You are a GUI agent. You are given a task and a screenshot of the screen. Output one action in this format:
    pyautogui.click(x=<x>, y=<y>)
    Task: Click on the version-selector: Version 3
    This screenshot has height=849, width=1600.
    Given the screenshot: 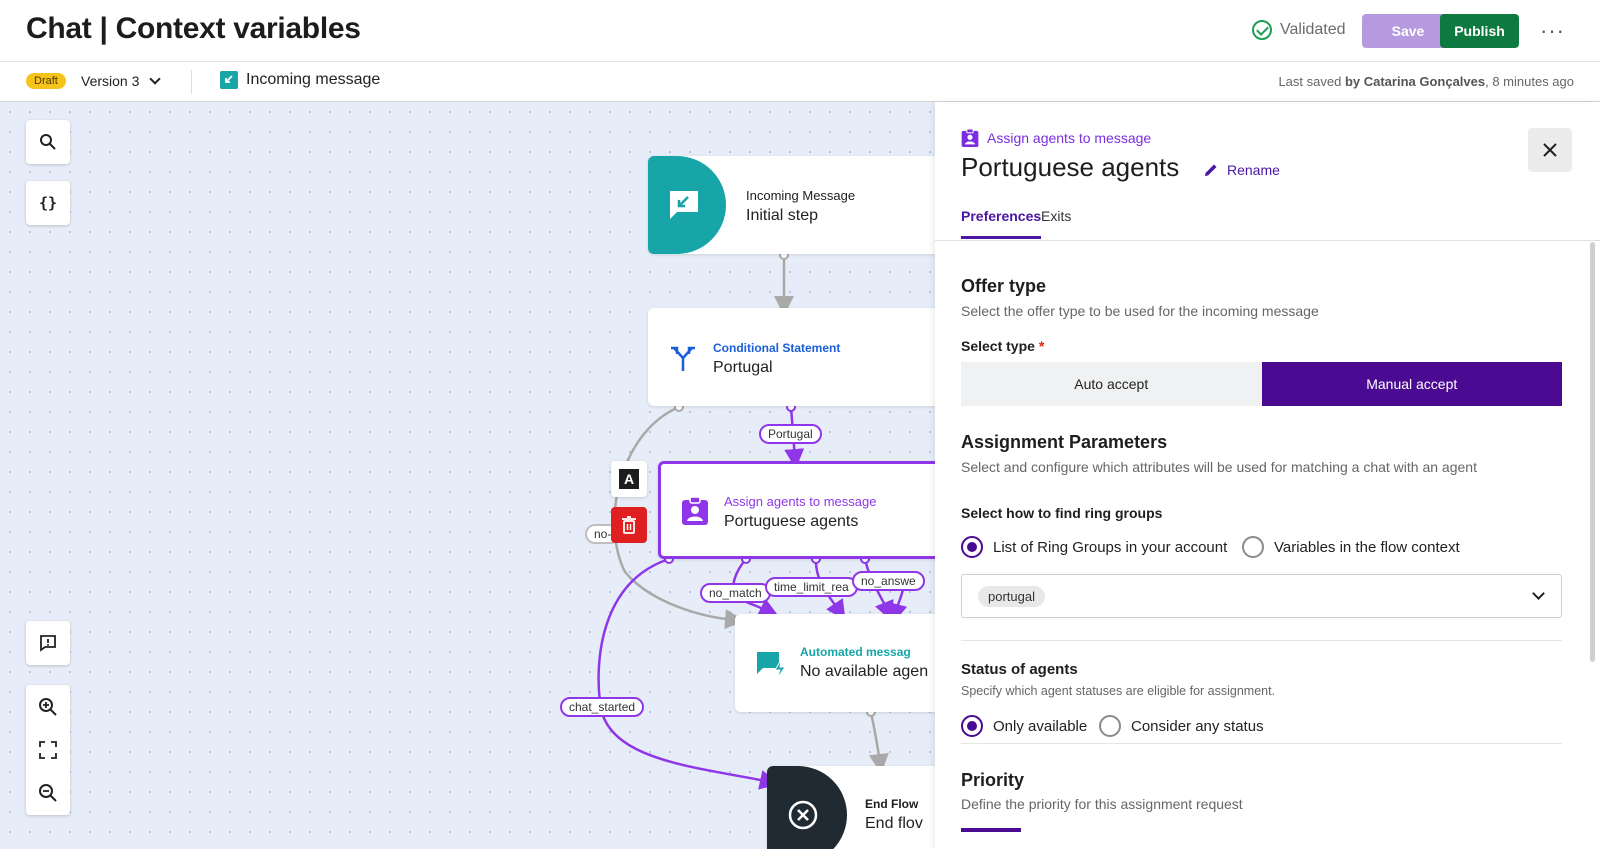 What is the action you would take?
    pyautogui.click(x=121, y=81)
    